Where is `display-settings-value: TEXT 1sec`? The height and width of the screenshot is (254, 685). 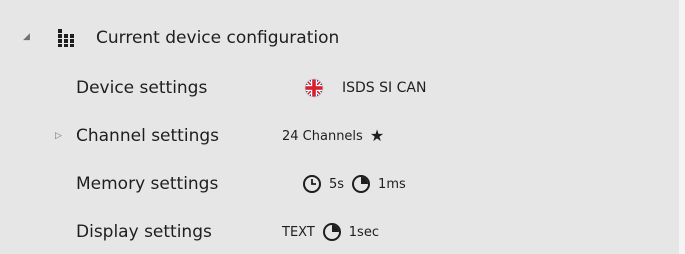 display-settings-value: TEXT 1sec is located at coordinates (330, 232).